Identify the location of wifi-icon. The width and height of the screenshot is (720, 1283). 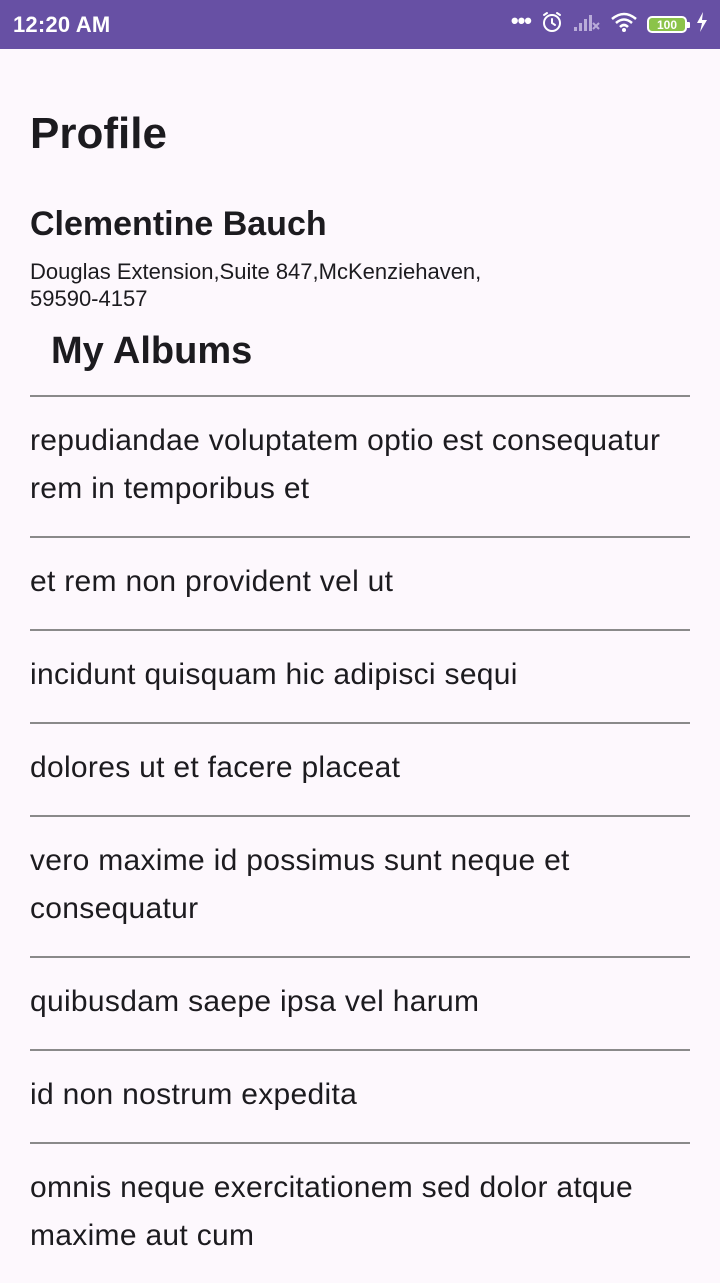
(624, 24).